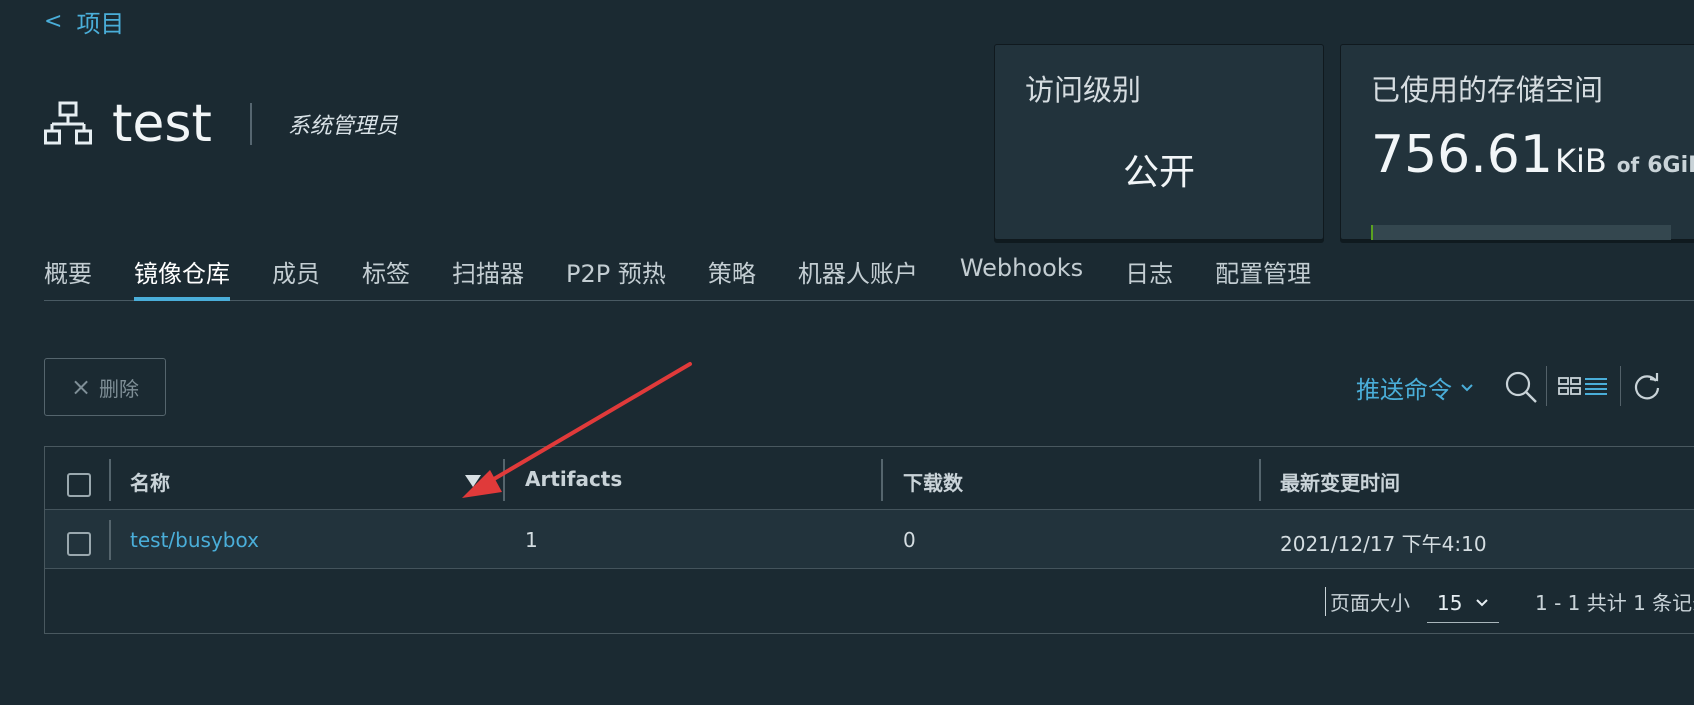 The height and width of the screenshot is (705, 1694). What do you see at coordinates (1647, 387) in the screenshot?
I see `refresh-icon` at bounding box center [1647, 387].